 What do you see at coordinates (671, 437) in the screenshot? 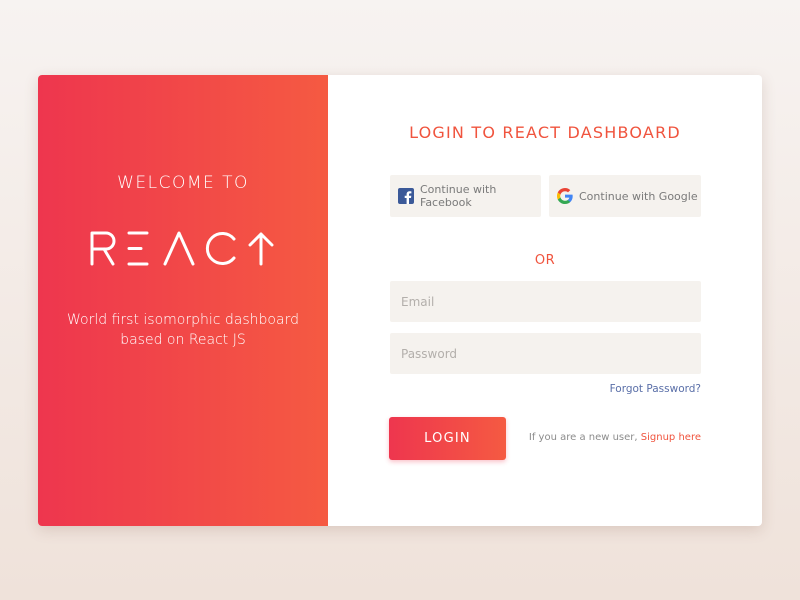
I see `signup-link: Signup here` at bounding box center [671, 437].